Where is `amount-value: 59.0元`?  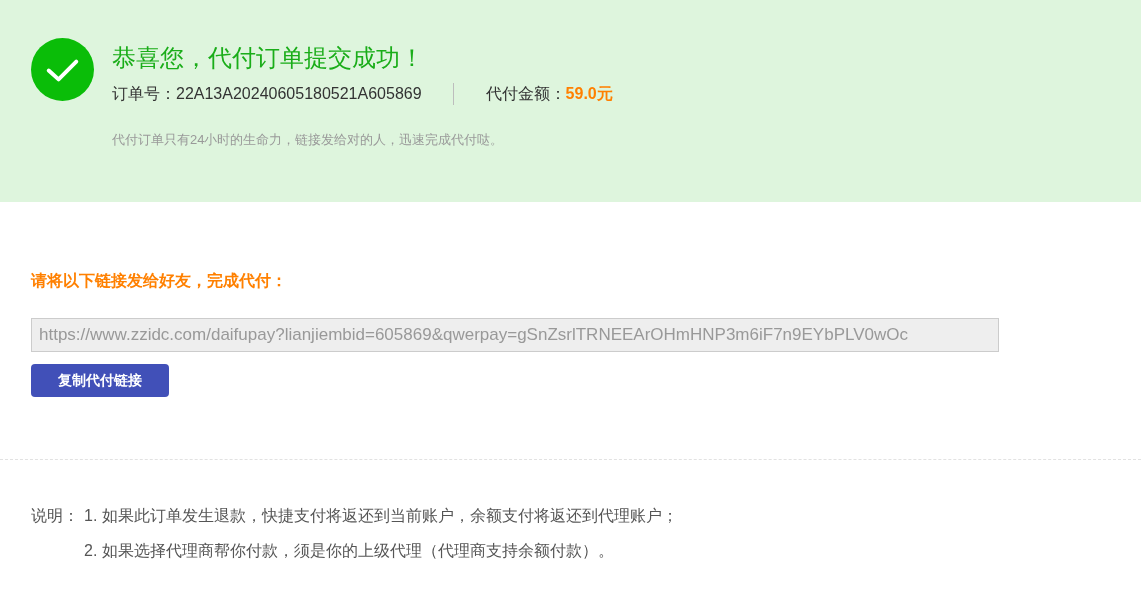 amount-value: 59.0元 is located at coordinates (589, 94).